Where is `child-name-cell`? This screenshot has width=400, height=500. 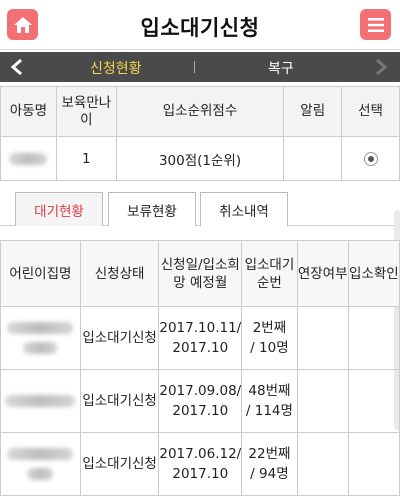
child-name-cell is located at coordinates (28, 158).